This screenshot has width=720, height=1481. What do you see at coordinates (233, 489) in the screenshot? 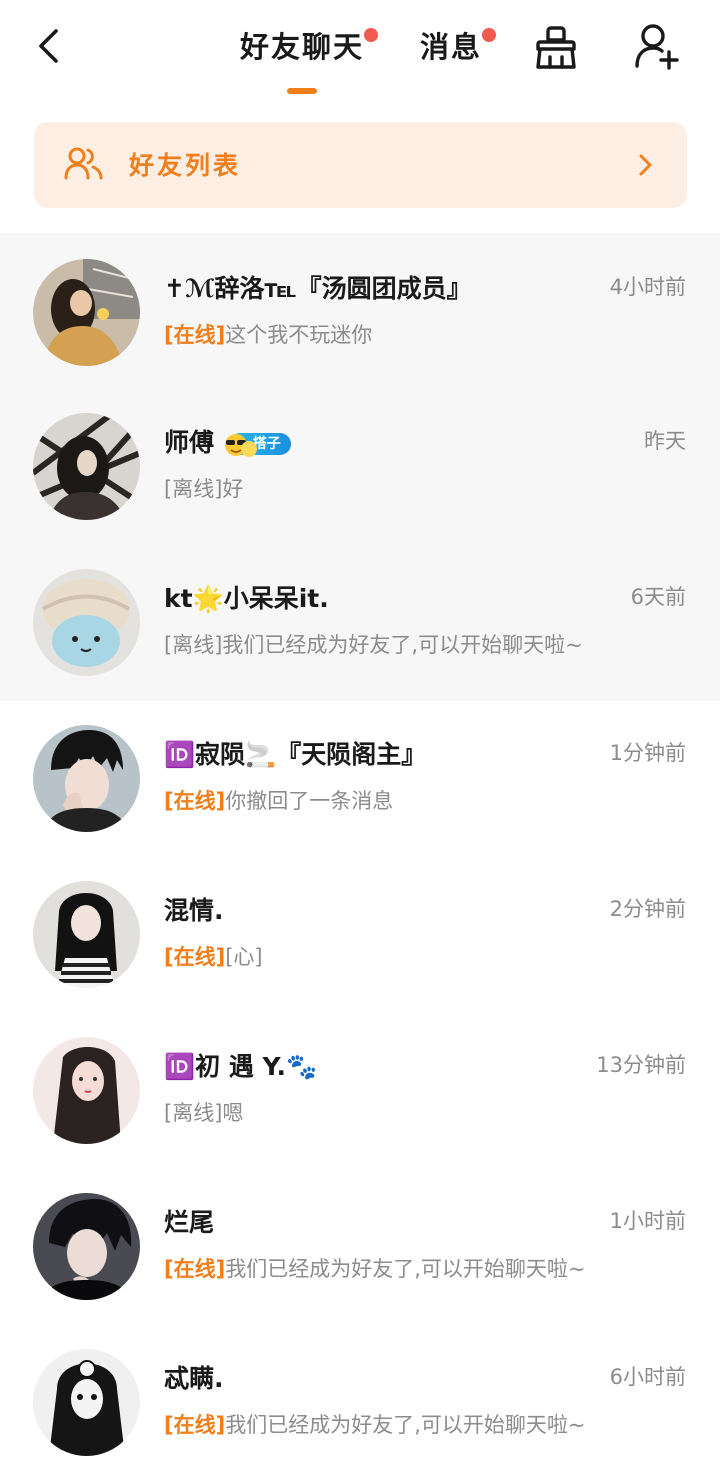
I see `preview-text: 好` at bounding box center [233, 489].